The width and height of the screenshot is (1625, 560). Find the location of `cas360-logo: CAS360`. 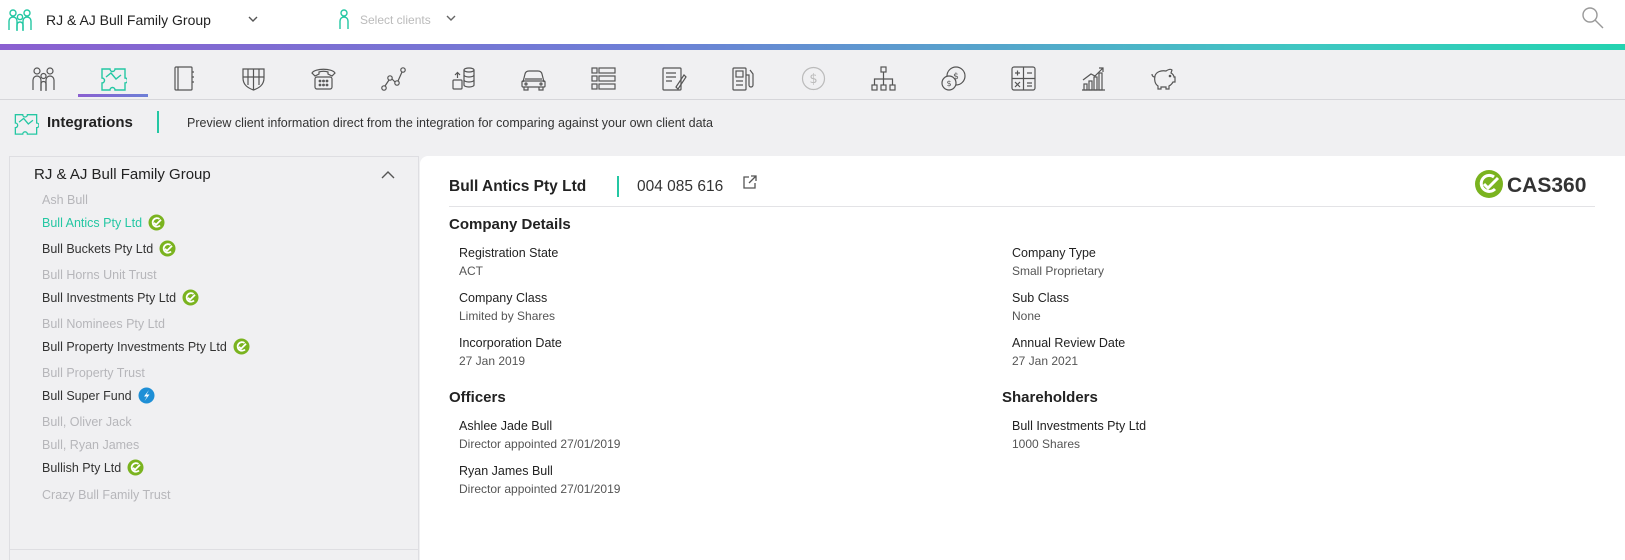

cas360-logo: CAS360 is located at coordinates (1534, 184).